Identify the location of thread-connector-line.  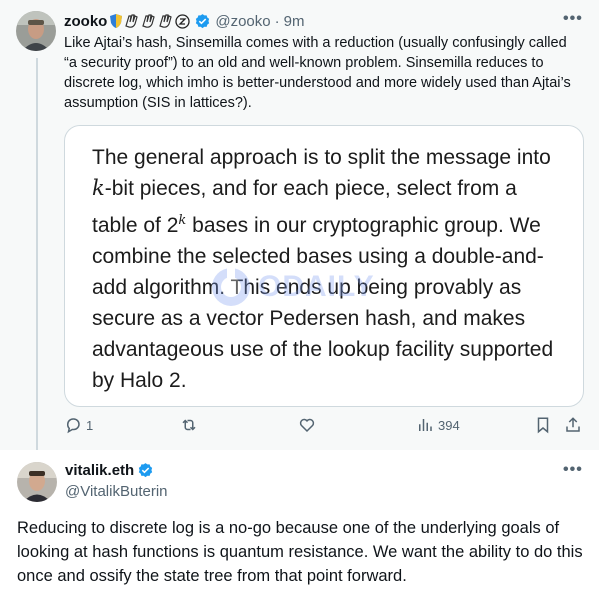
(37, 254).